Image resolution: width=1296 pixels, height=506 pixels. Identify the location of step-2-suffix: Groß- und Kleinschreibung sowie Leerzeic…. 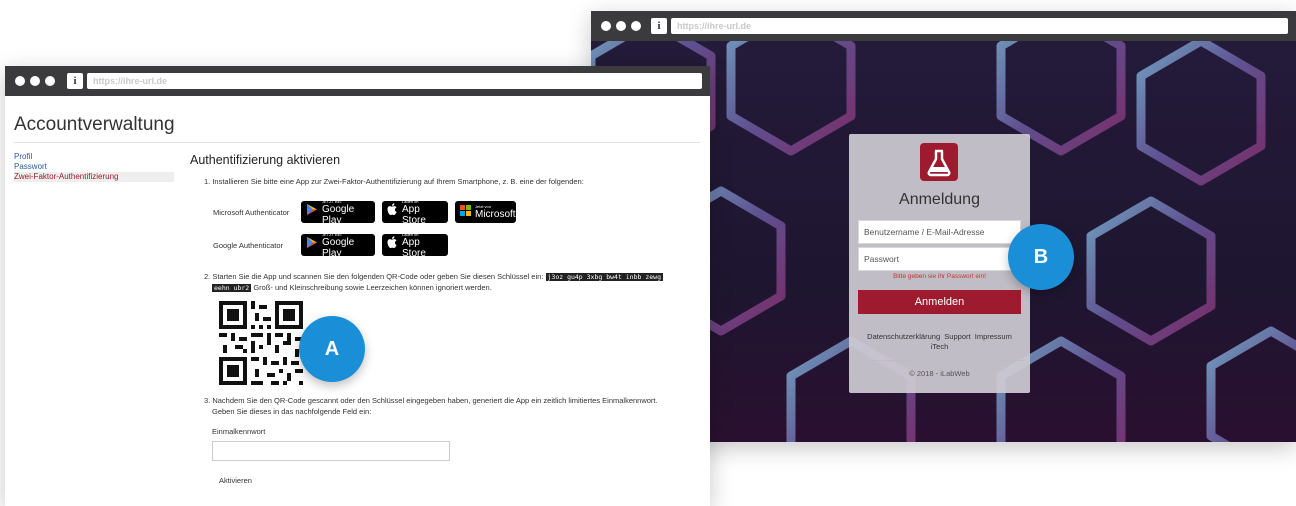
(372, 287).